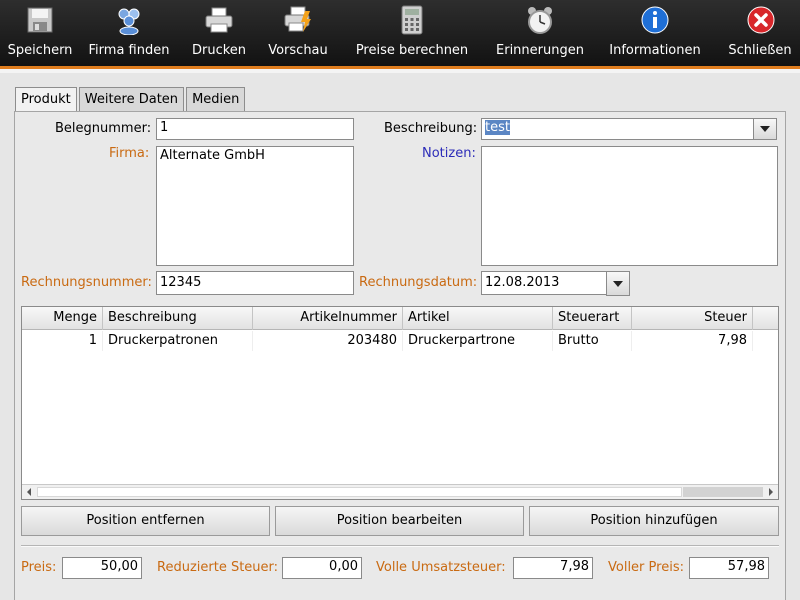  What do you see at coordinates (216, 99) in the screenshot?
I see `tab-medien: Medien` at bounding box center [216, 99].